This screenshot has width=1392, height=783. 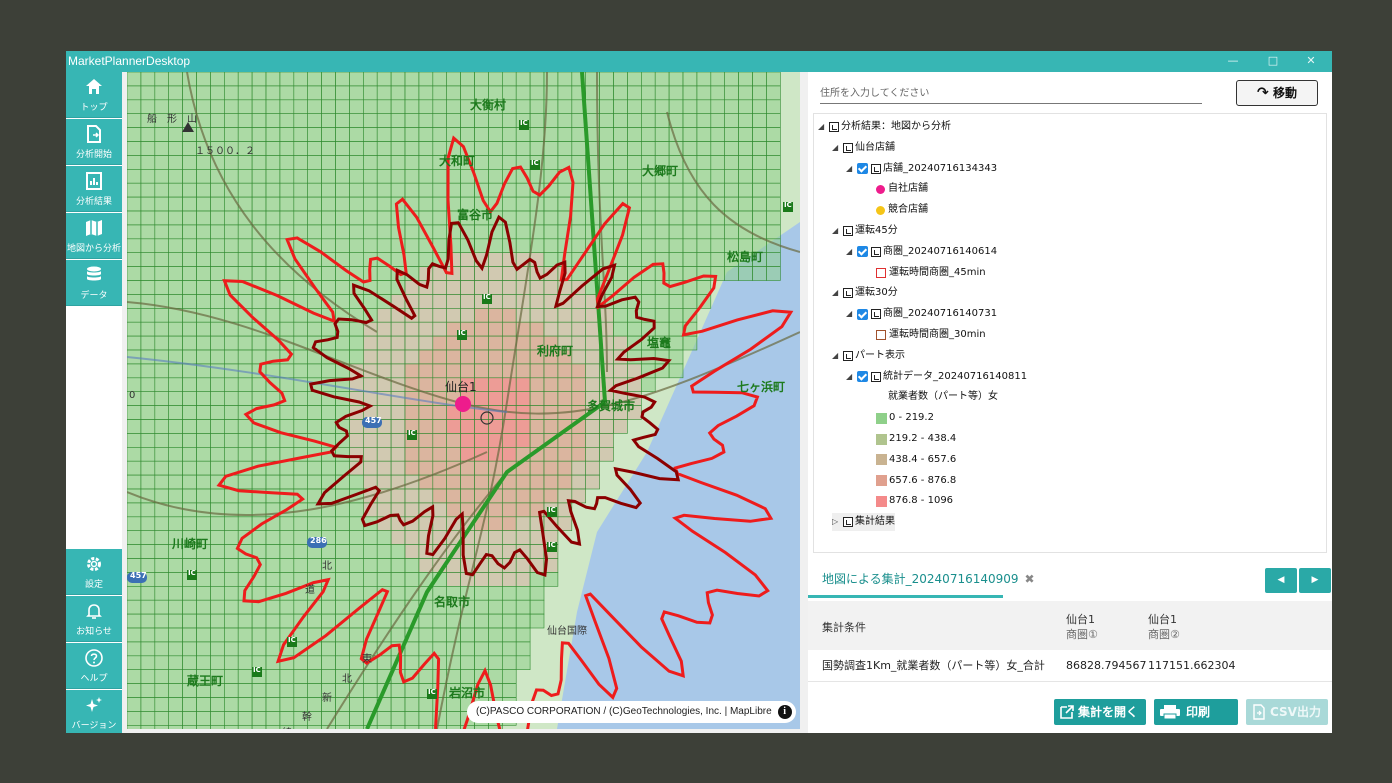 I want to click on tree-node-label: 店舗_20240716134343, so click(x=940, y=168).